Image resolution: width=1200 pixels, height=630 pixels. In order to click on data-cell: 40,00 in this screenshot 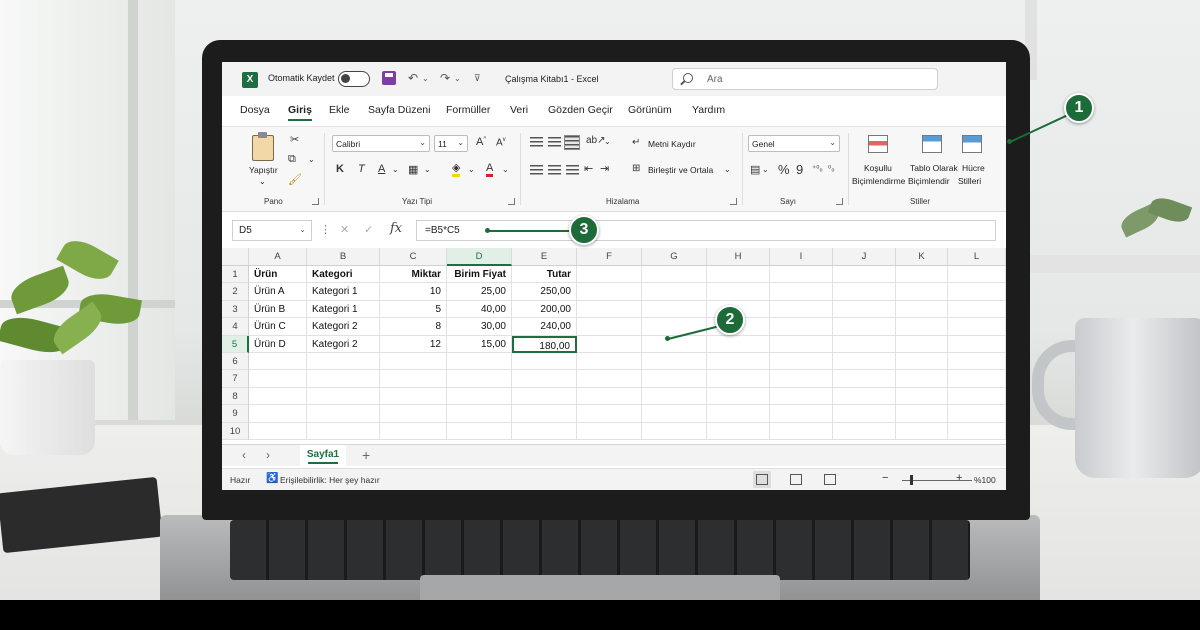, I will do `click(479, 309)`.